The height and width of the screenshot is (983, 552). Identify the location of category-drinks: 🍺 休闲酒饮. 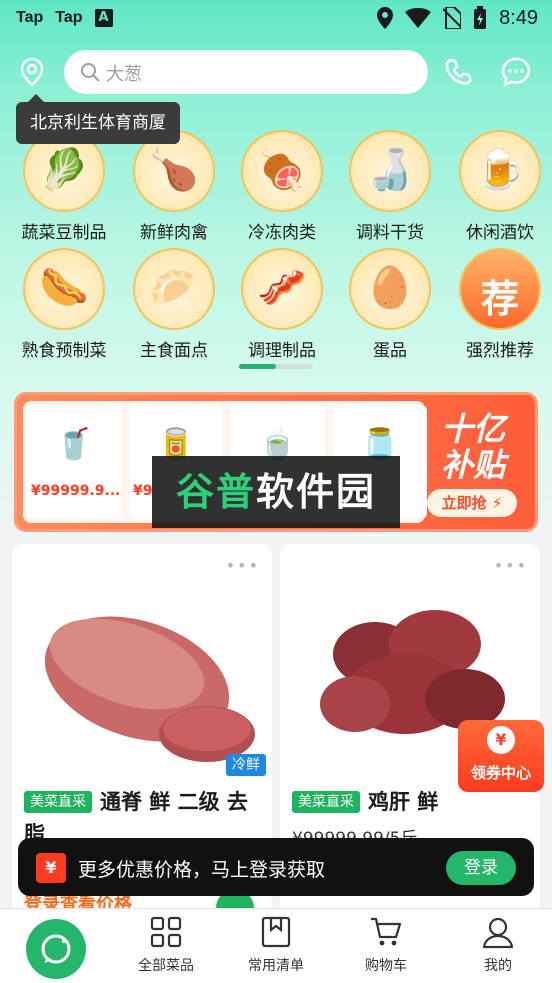
(500, 186).